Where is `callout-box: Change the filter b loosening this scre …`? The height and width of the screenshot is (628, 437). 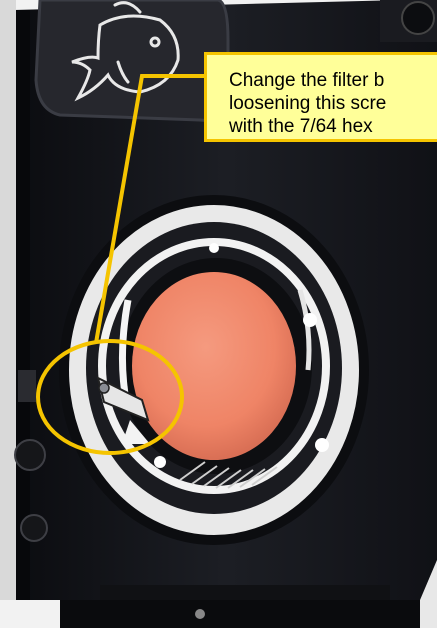
callout-box: Change the filter b loosening this scre … is located at coordinates (320, 97).